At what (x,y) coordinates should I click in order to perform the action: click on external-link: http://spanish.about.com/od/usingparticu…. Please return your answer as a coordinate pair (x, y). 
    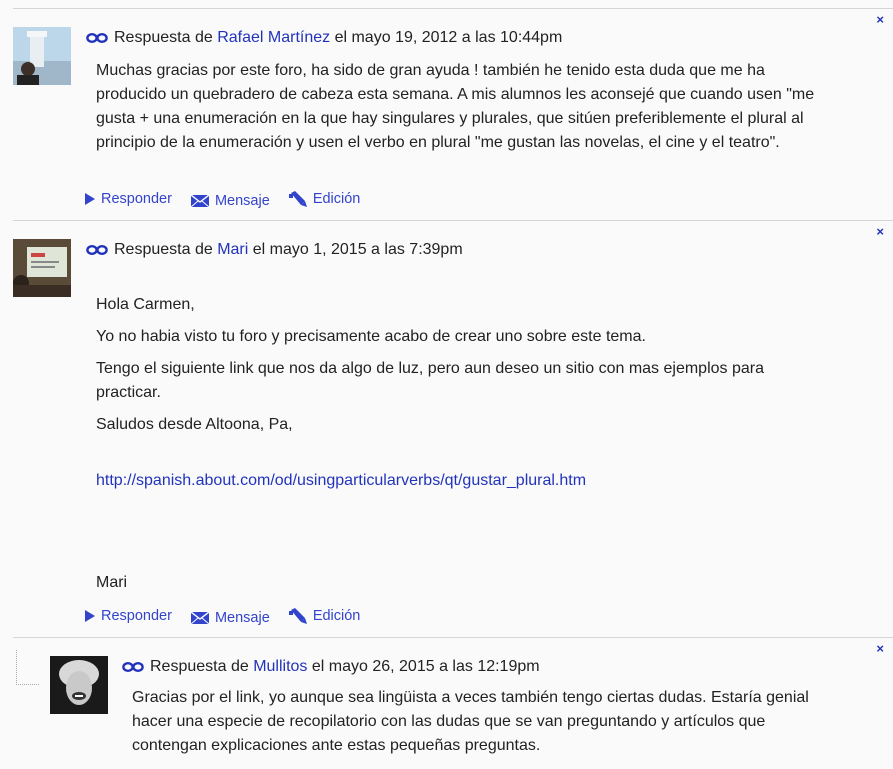
    Looking at the image, I should click on (341, 480).